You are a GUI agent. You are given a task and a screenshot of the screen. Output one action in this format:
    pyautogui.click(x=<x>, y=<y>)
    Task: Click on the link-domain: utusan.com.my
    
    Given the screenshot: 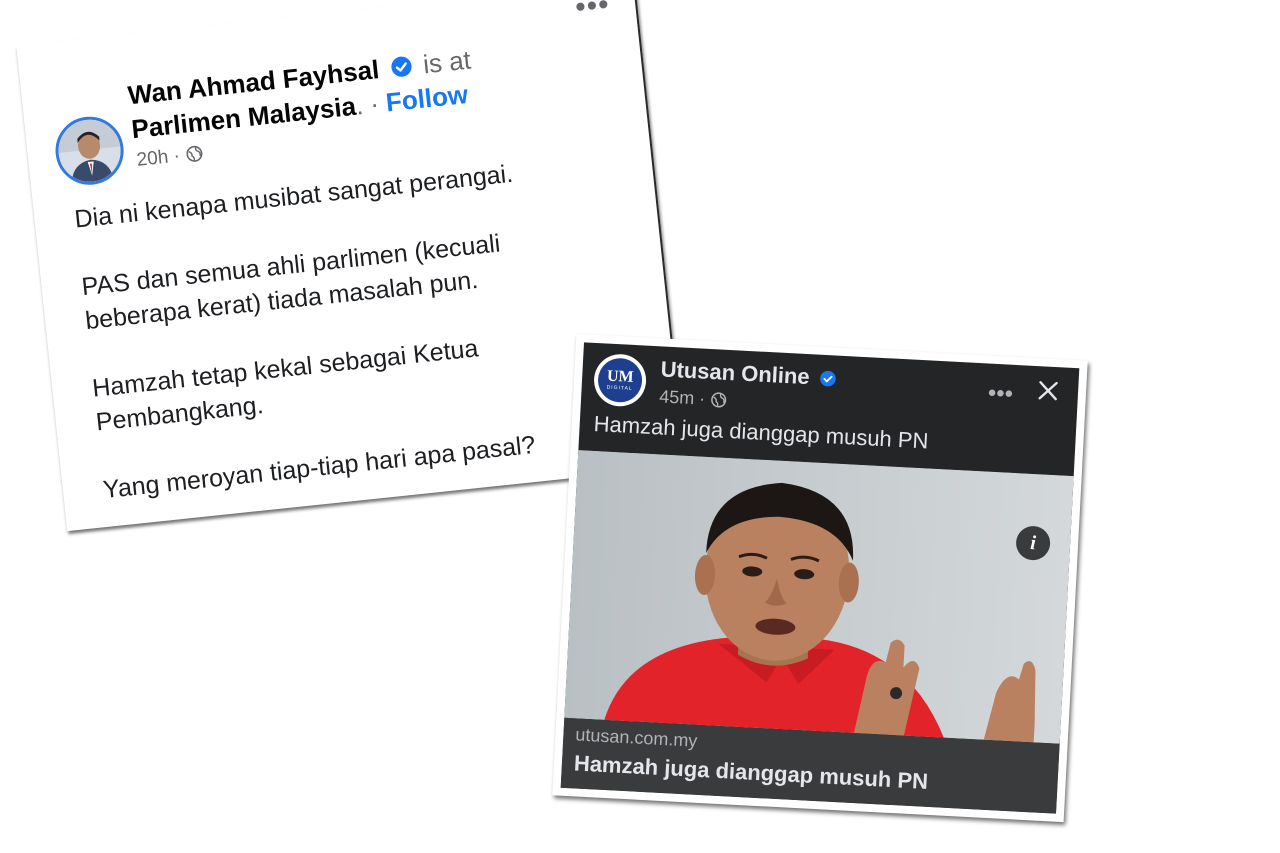 What is the action you would take?
    pyautogui.click(x=636, y=737)
    